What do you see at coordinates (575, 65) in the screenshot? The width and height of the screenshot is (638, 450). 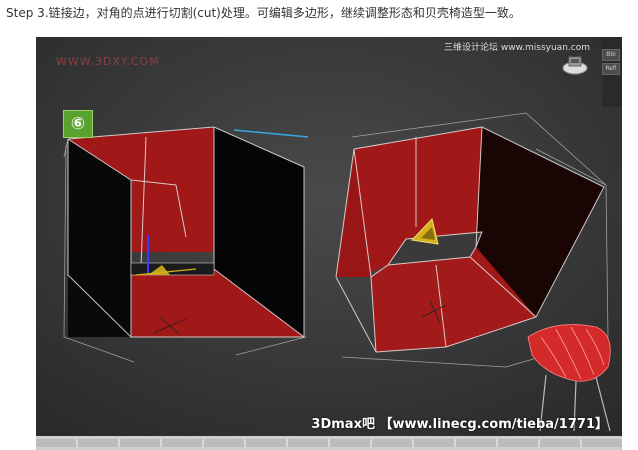 I see `steering-wheel-icon` at bounding box center [575, 65].